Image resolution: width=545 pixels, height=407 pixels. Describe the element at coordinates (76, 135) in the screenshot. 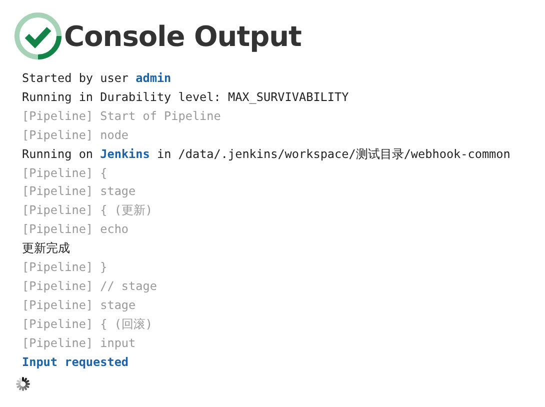

I see `pipeline-log-line: [Pipeline] node` at that location.